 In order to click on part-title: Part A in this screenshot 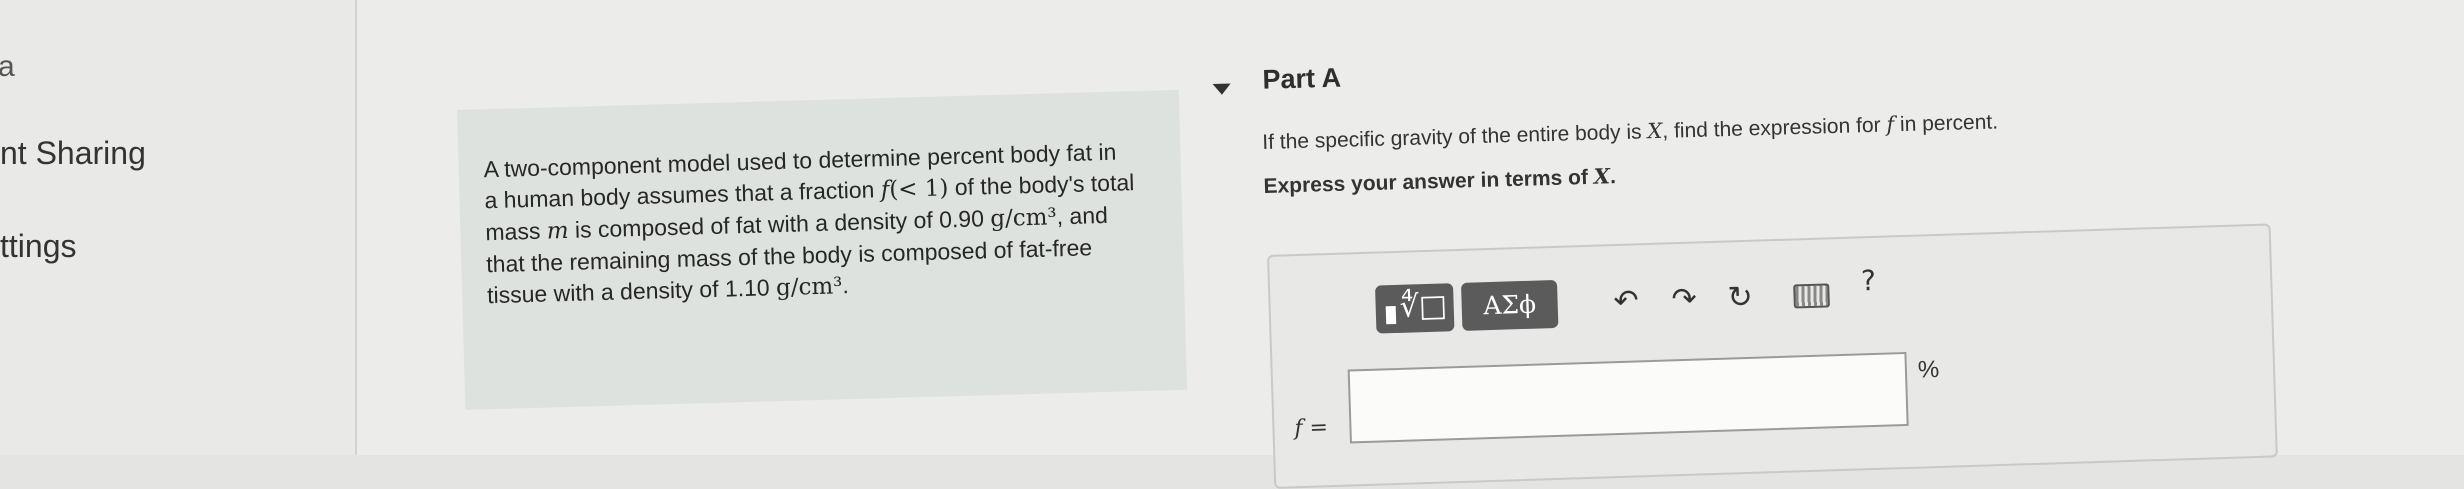, I will do `click(1302, 78)`.